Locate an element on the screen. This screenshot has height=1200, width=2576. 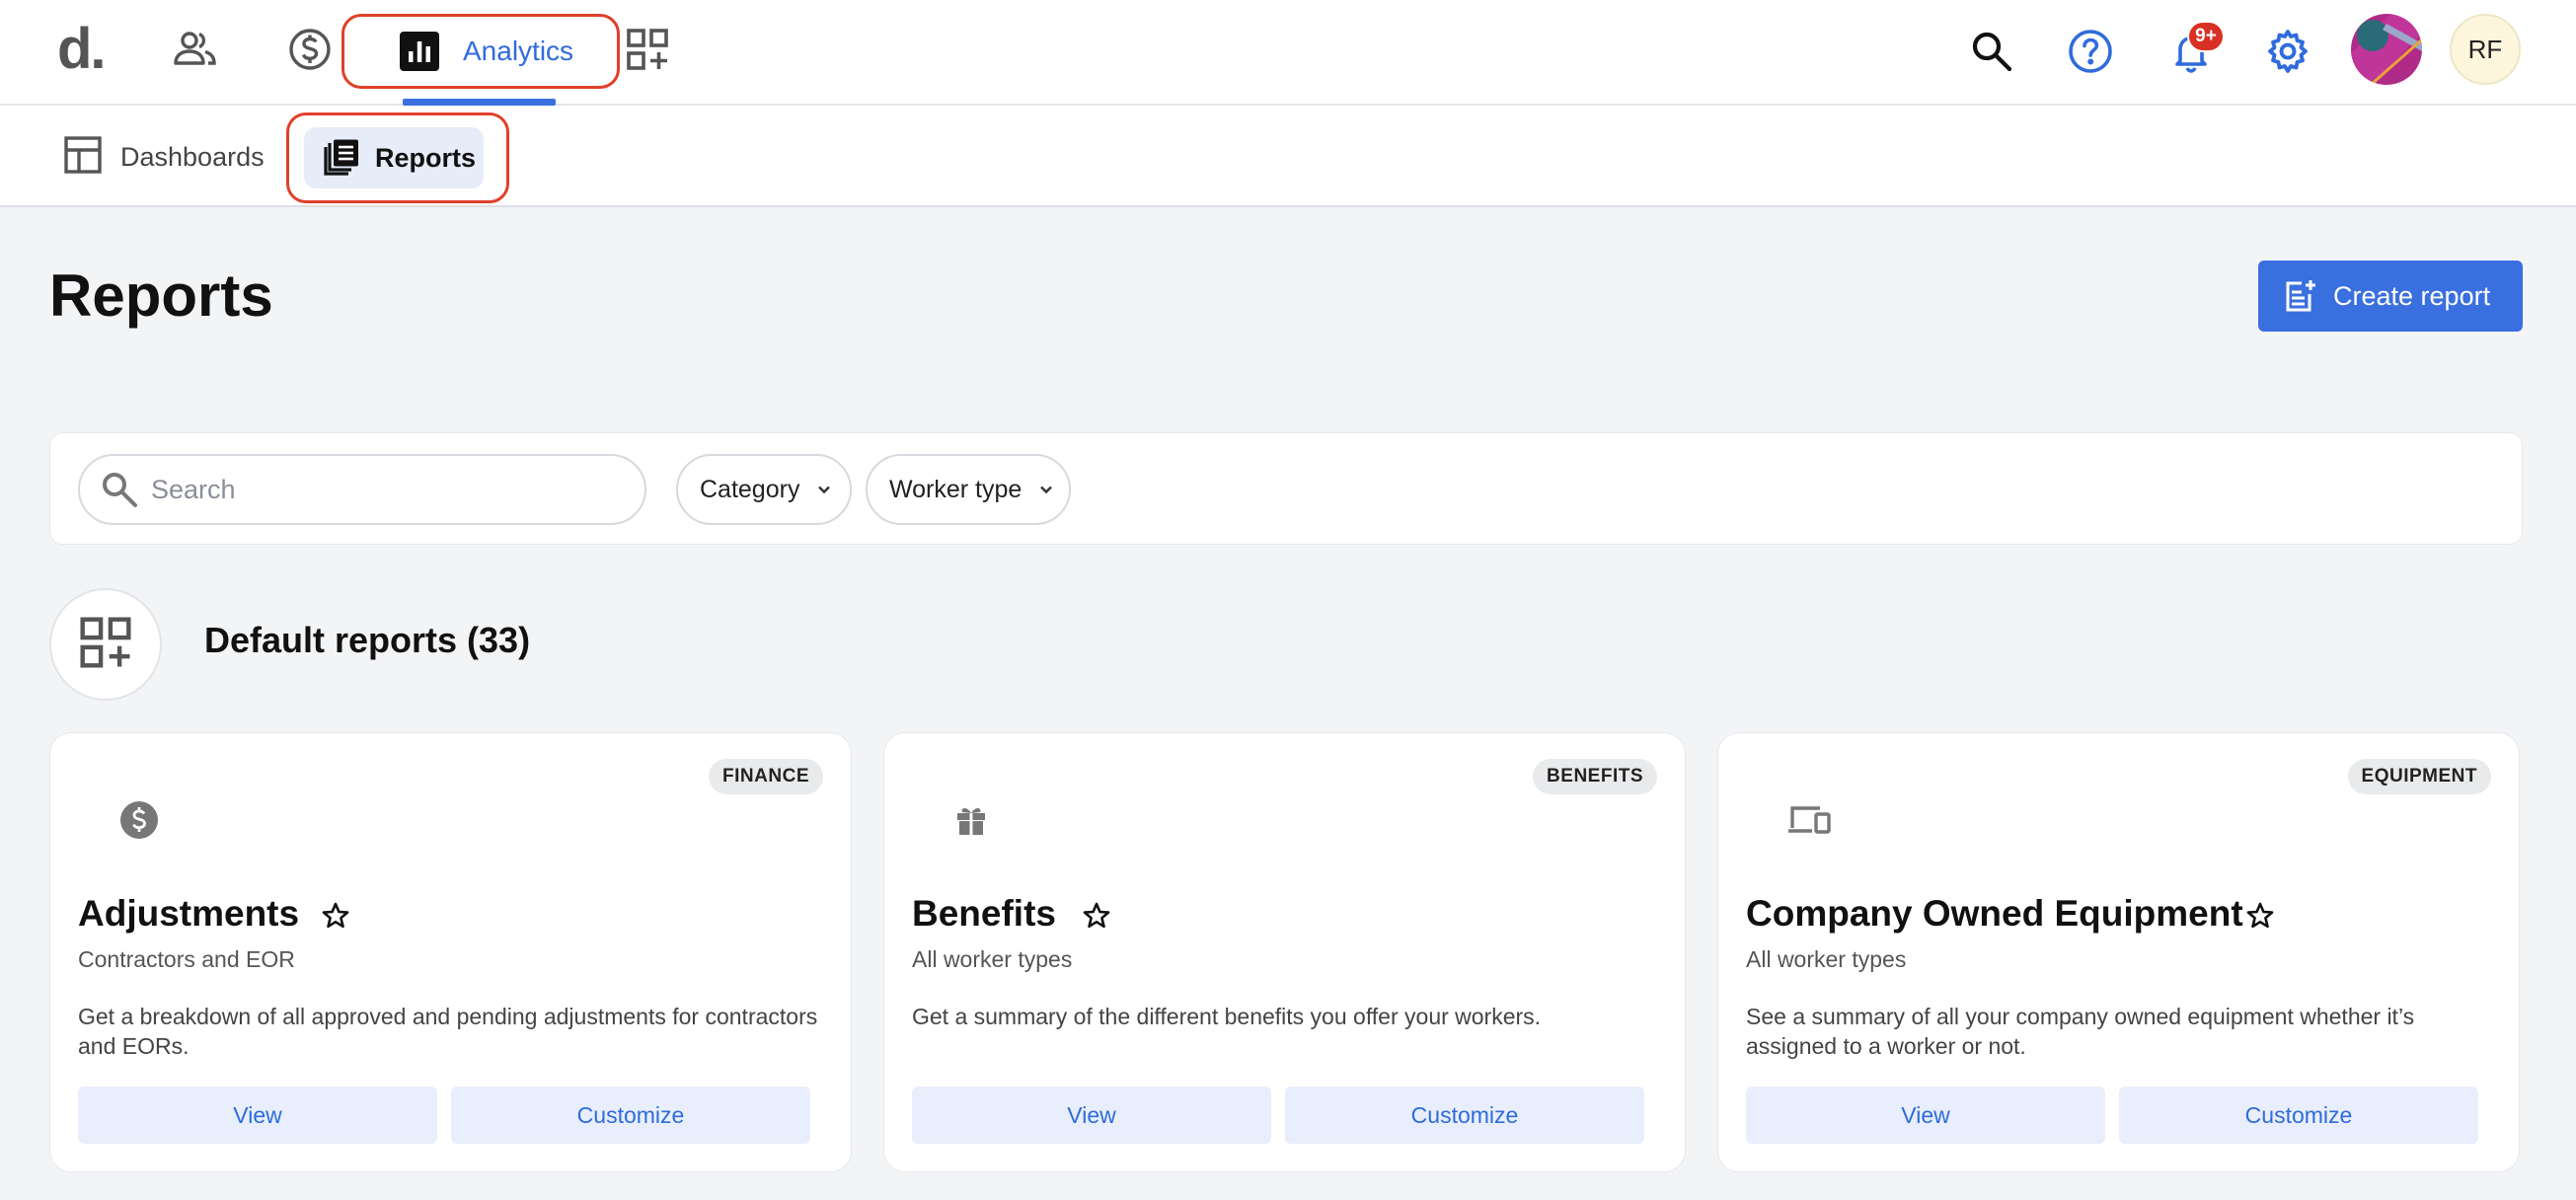
analytics-bar-icon is located at coordinates (420, 52).